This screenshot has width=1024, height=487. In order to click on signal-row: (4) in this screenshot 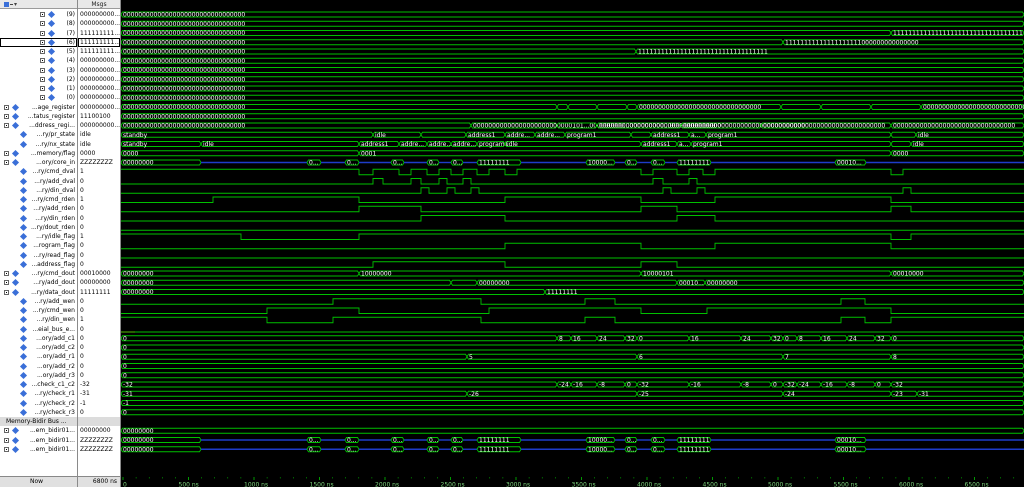, I will do `click(38, 60)`.